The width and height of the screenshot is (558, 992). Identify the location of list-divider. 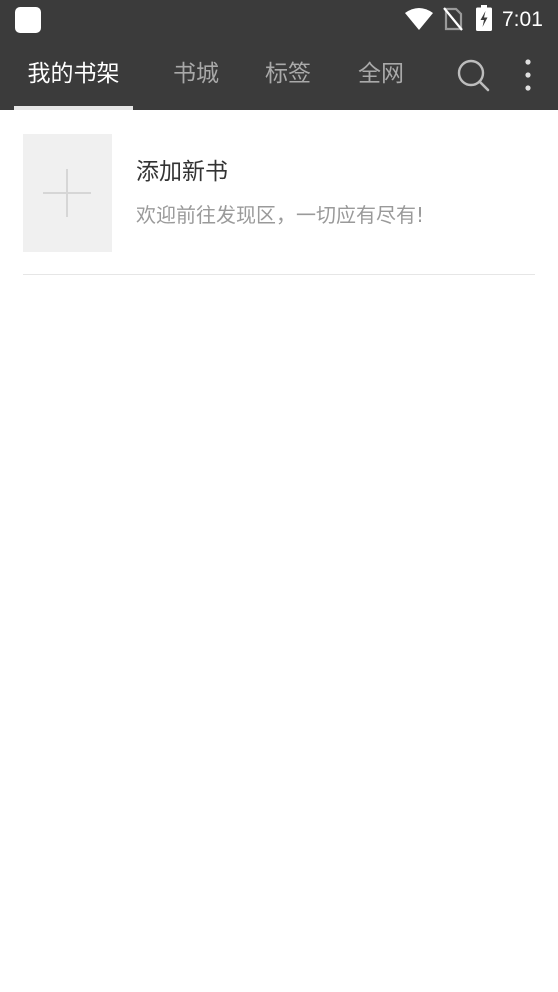
(279, 274).